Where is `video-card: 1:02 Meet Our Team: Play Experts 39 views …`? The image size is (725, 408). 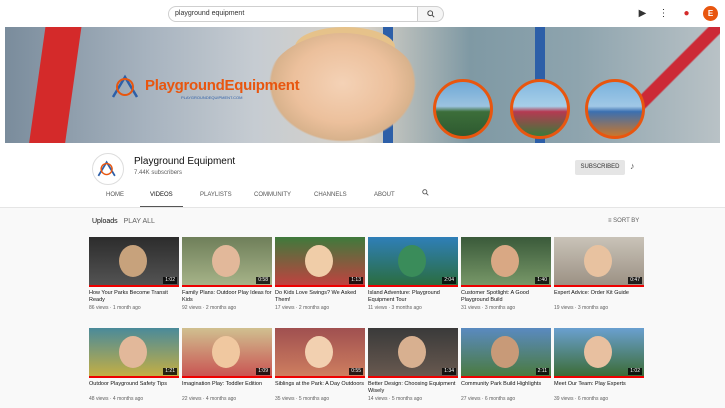 video-card: 1:02 Meet Our Team: Play Experts 39 views … is located at coordinates (599, 365).